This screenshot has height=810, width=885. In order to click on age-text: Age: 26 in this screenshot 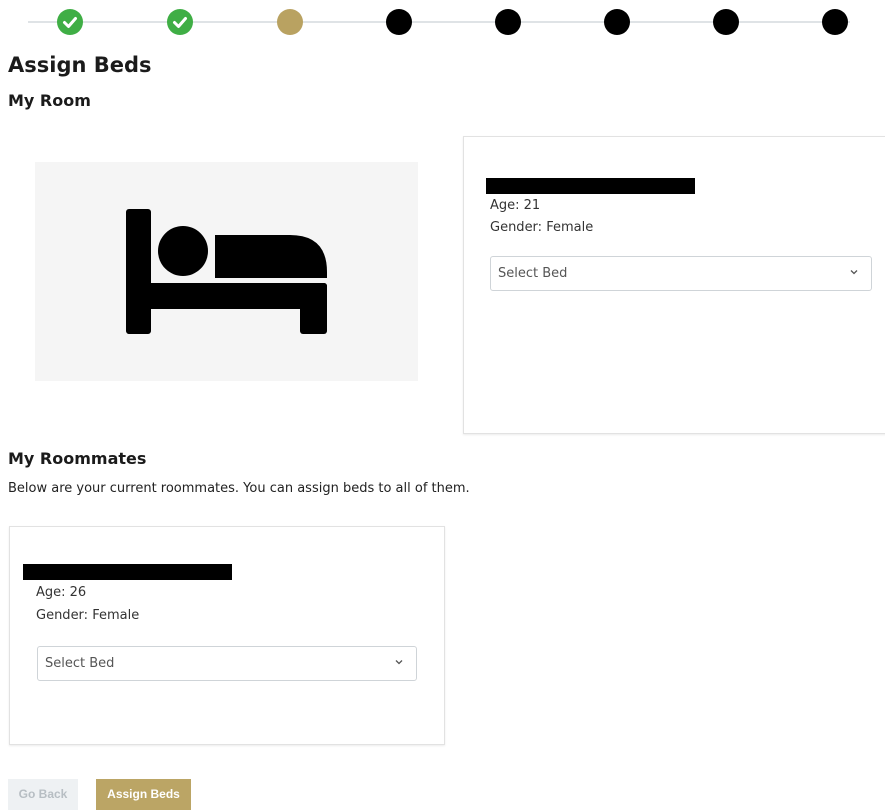, I will do `click(61, 592)`.